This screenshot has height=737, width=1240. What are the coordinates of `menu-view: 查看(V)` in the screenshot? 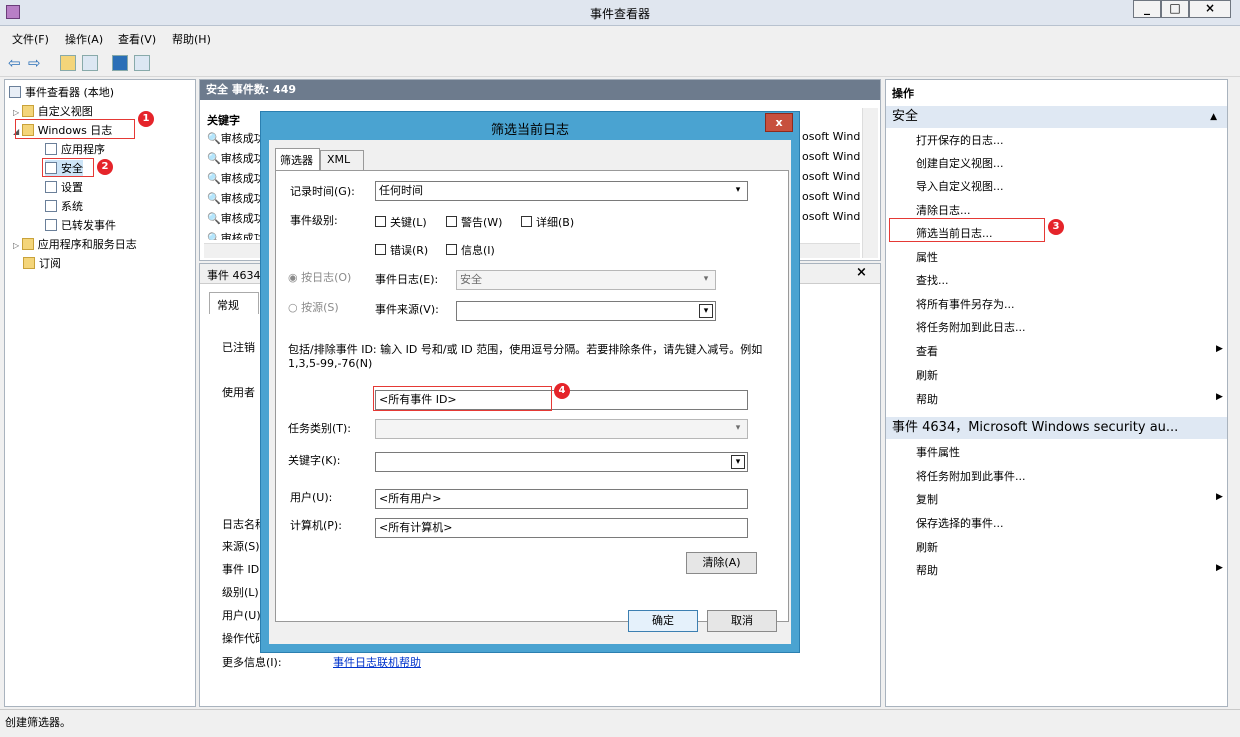 It's located at (137, 39).